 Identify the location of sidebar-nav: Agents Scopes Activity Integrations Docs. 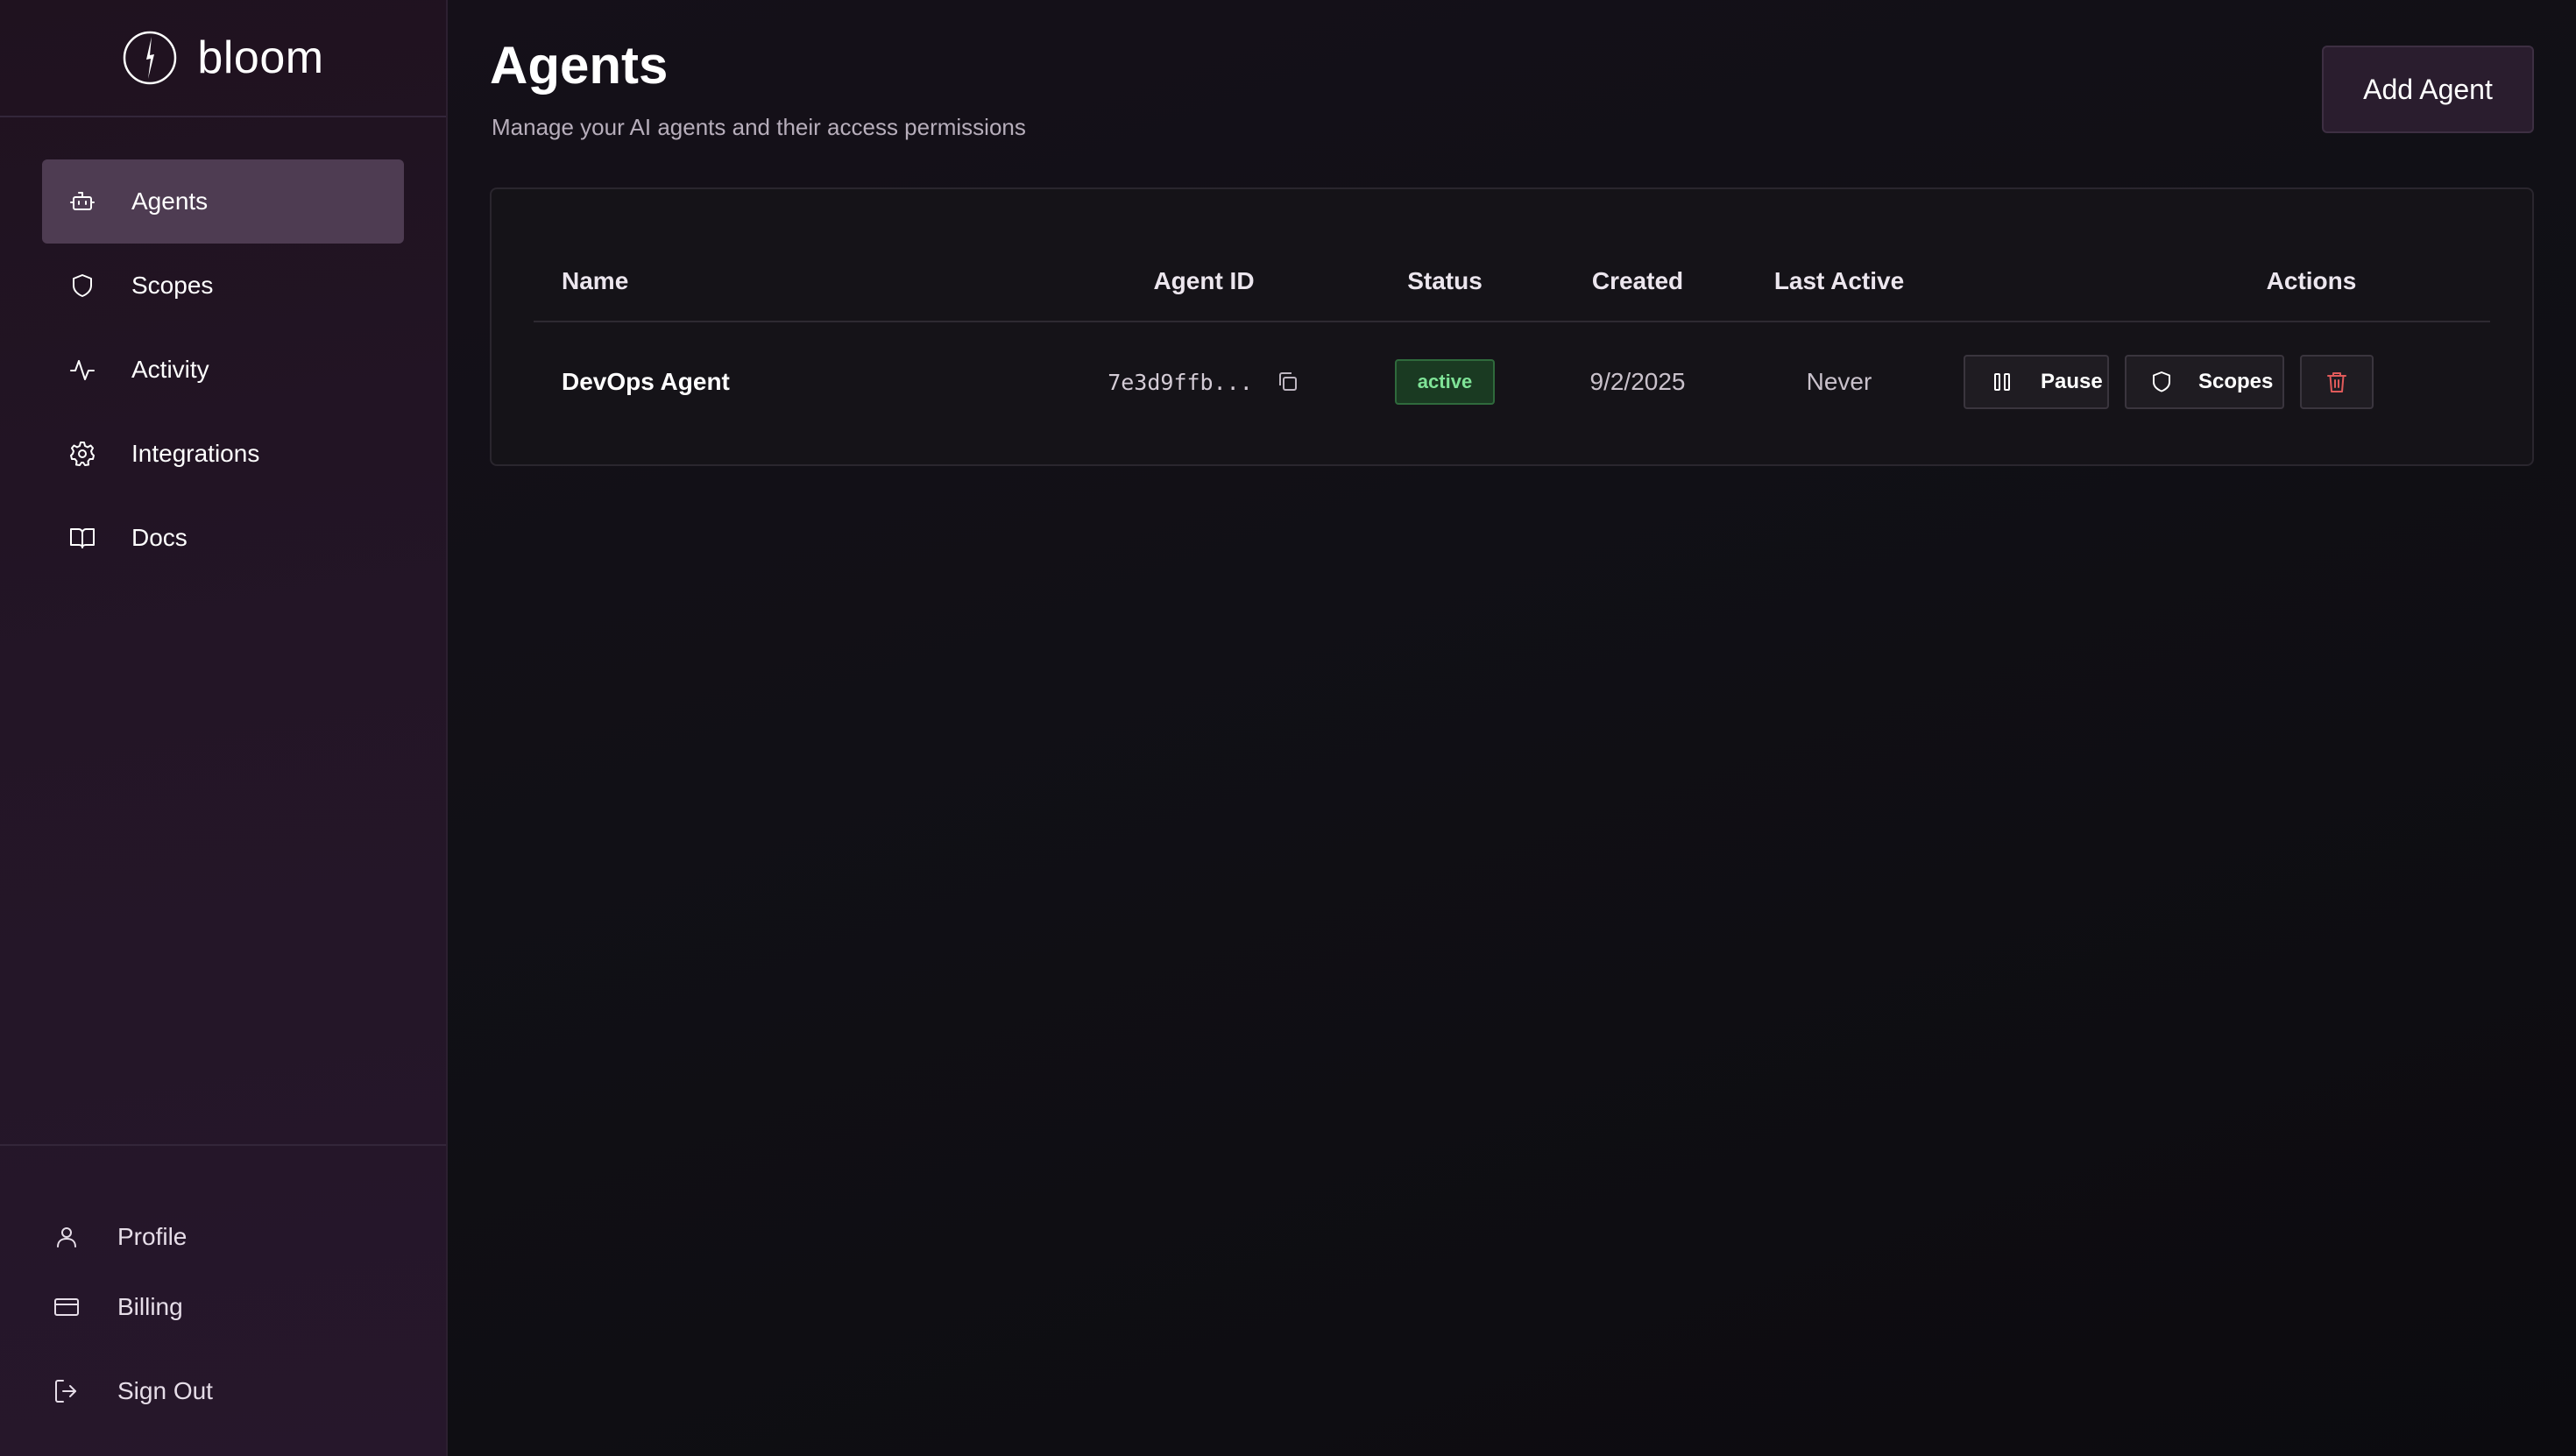
(223, 348).